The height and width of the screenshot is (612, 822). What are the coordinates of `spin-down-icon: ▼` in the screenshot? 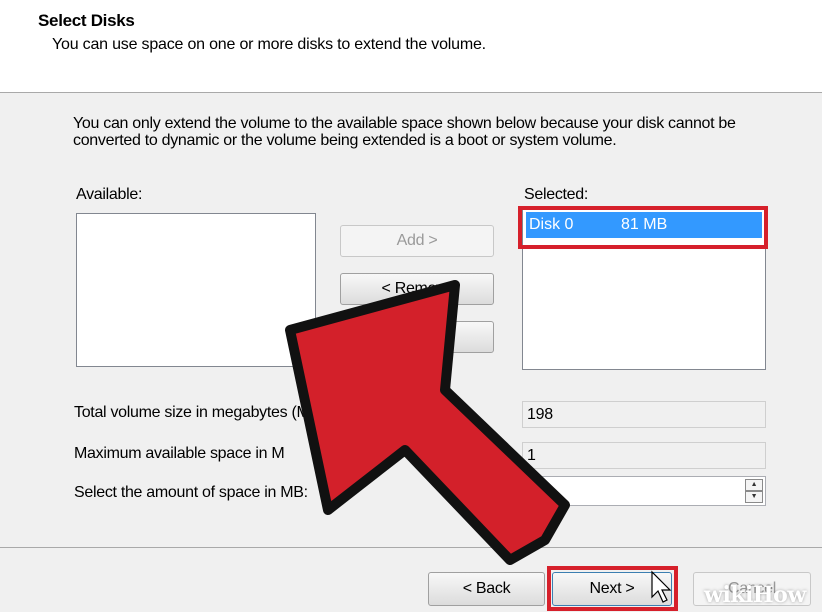 It's located at (754, 497).